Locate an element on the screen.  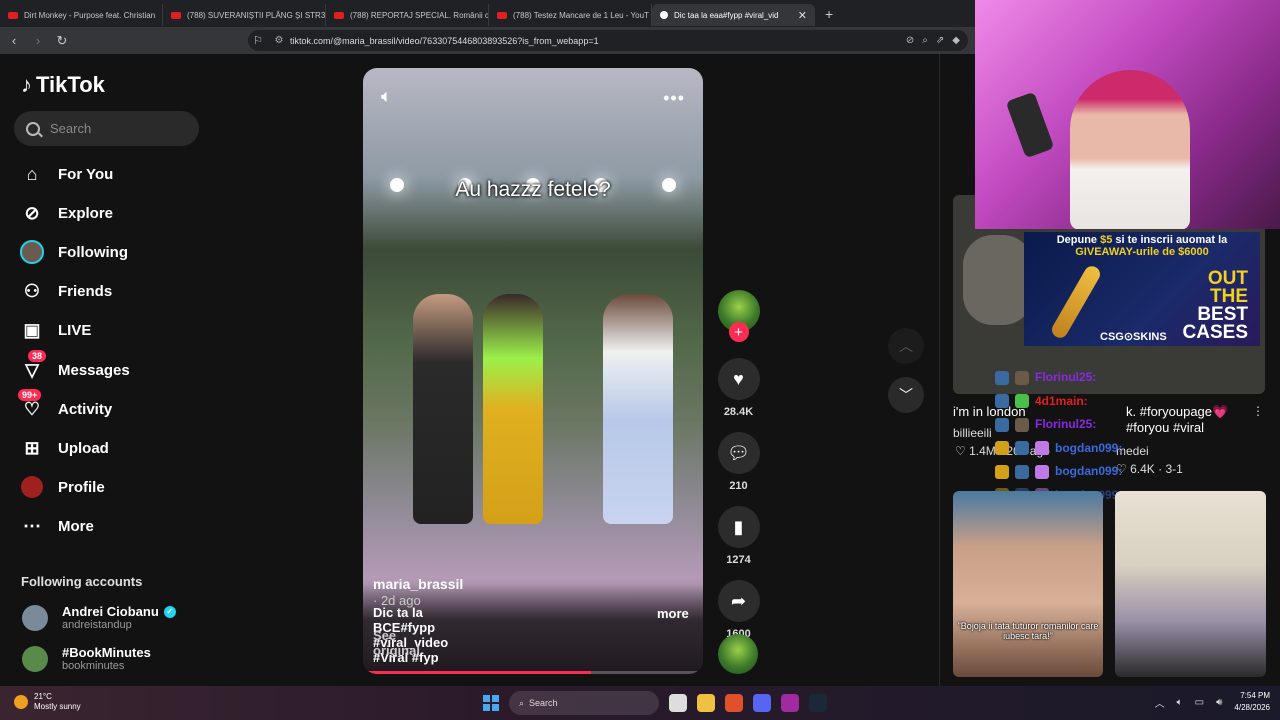
save-button: ▮ is located at coordinates (738, 527).